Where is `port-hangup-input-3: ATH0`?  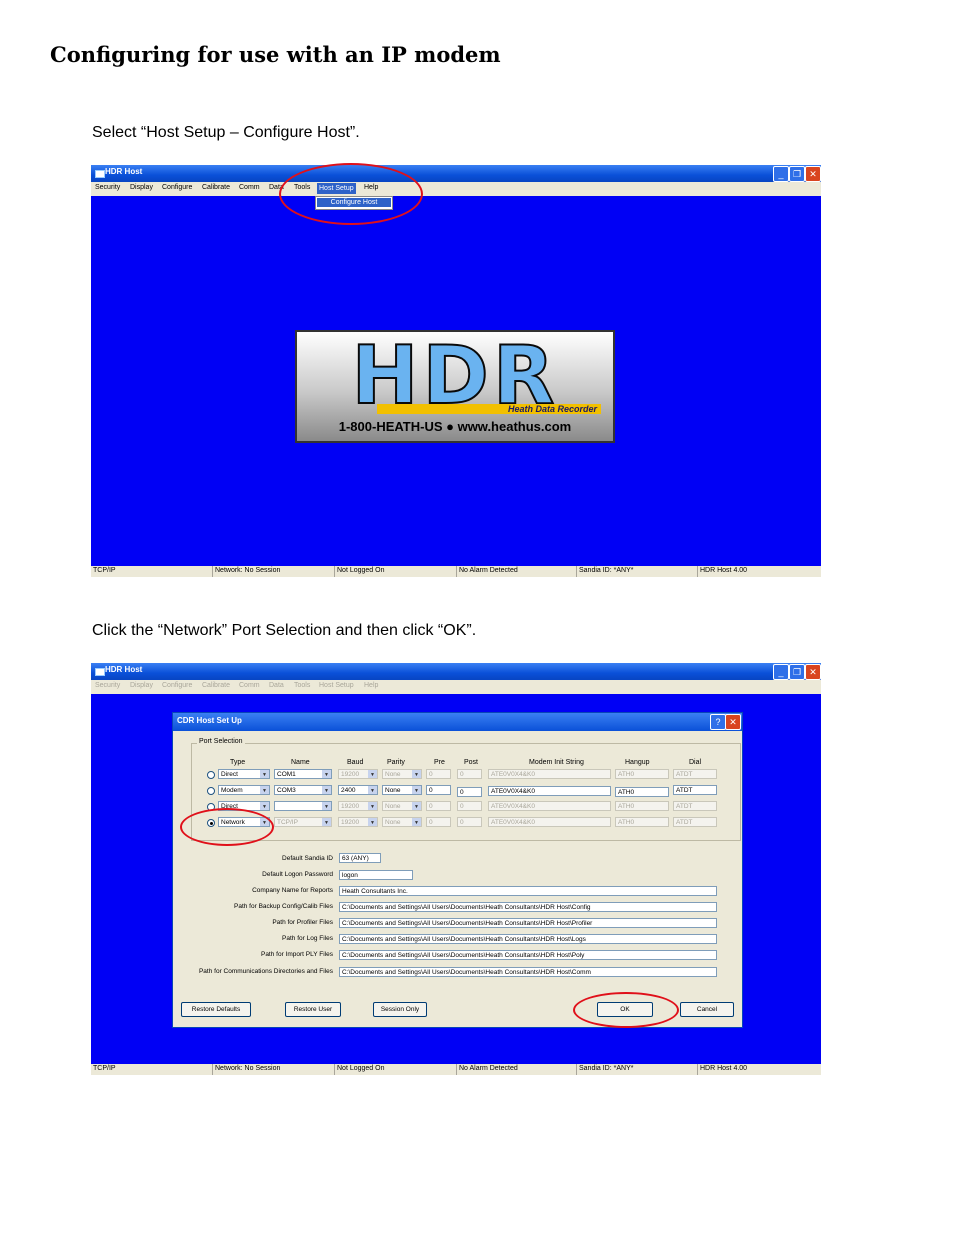
port-hangup-input-3: ATH0 is located at coordinates (642, 822).